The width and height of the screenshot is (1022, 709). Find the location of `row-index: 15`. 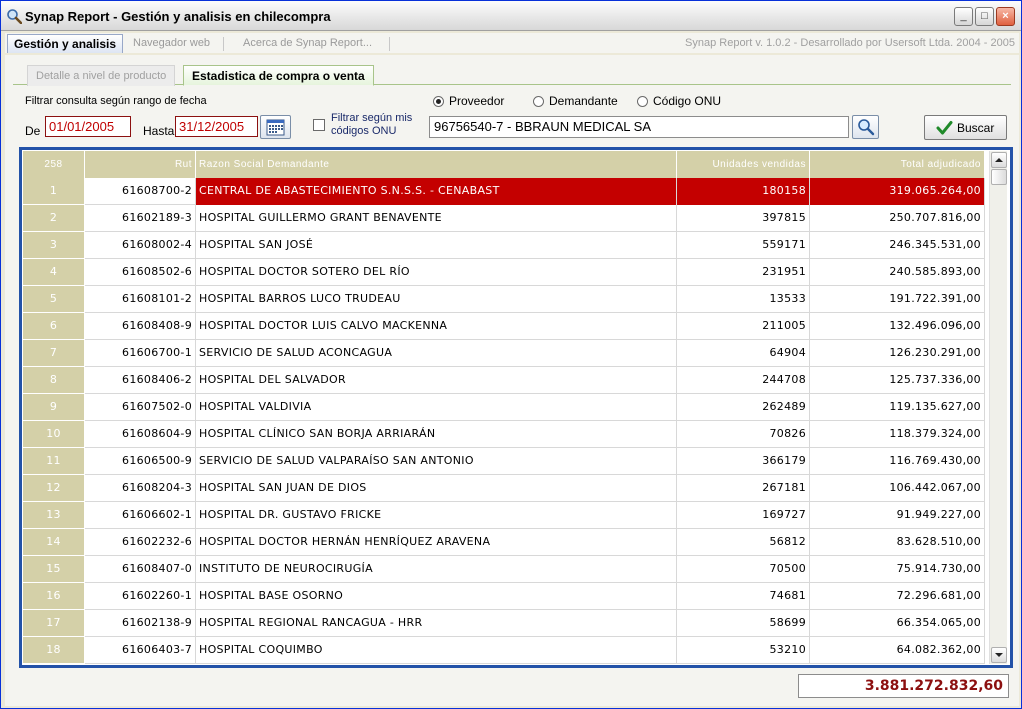

row-index: 15 is located at coordinates (54, 569).